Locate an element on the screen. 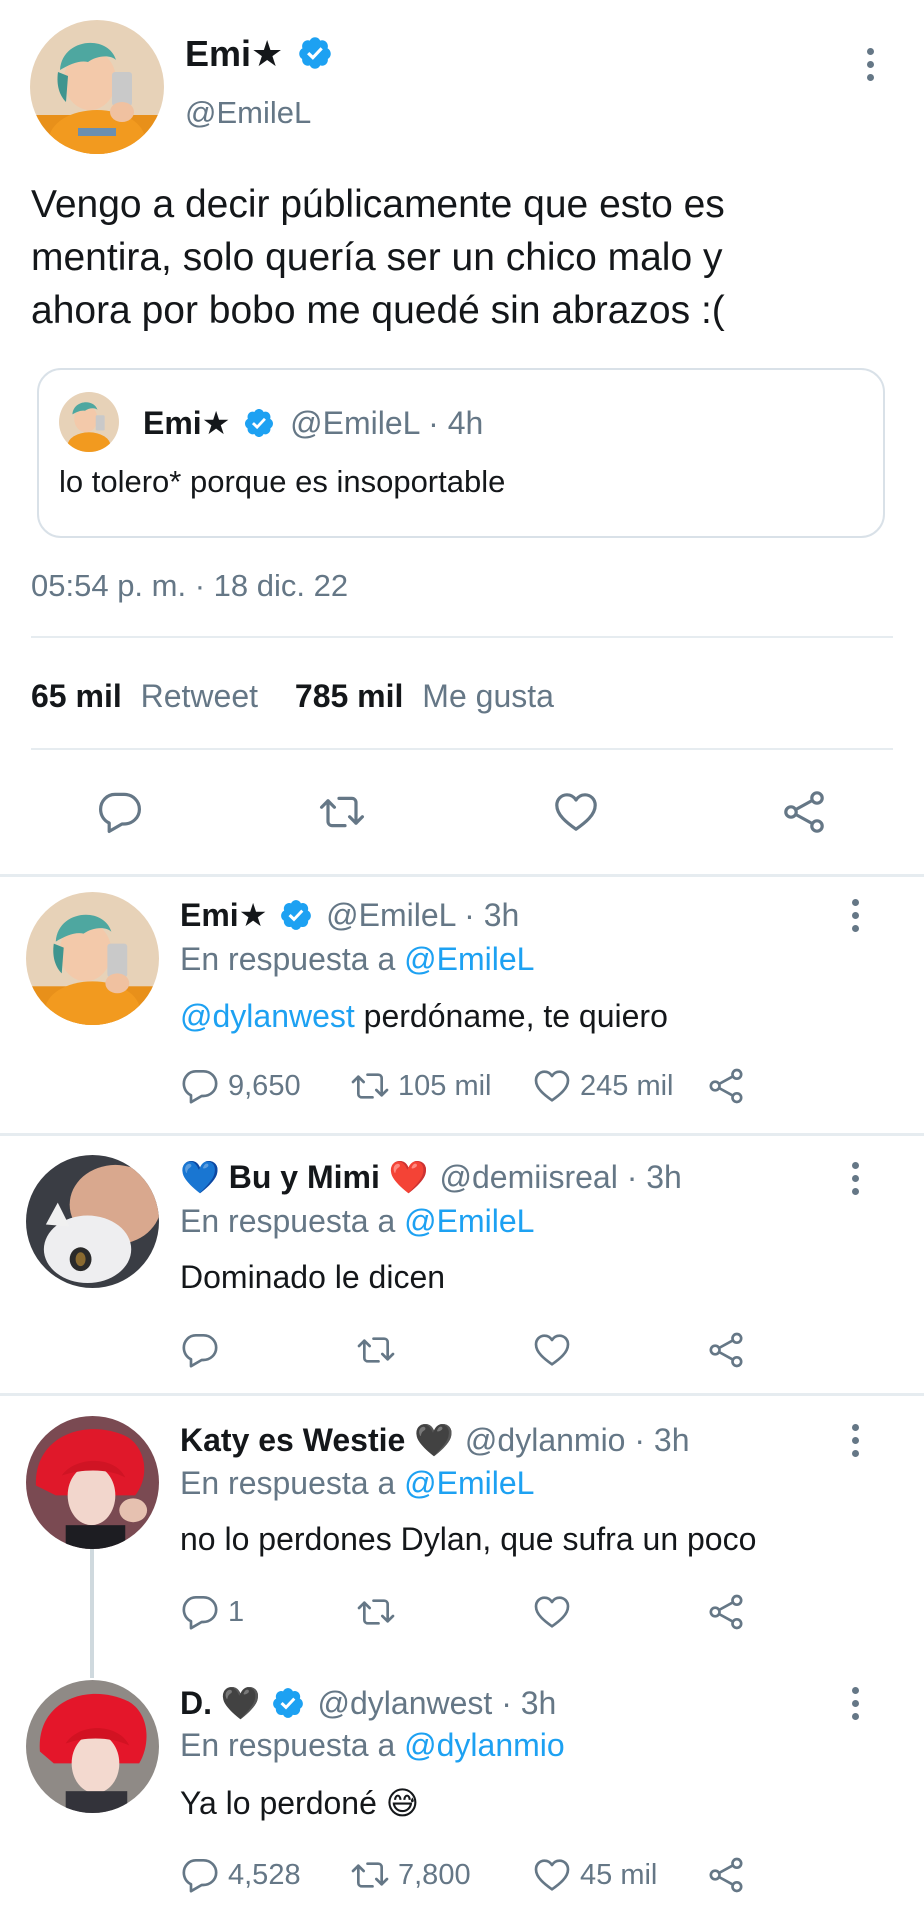 This screenshot has width=924, height=1920. reply-button: 4,528 is located at coordinates (240, 1875).